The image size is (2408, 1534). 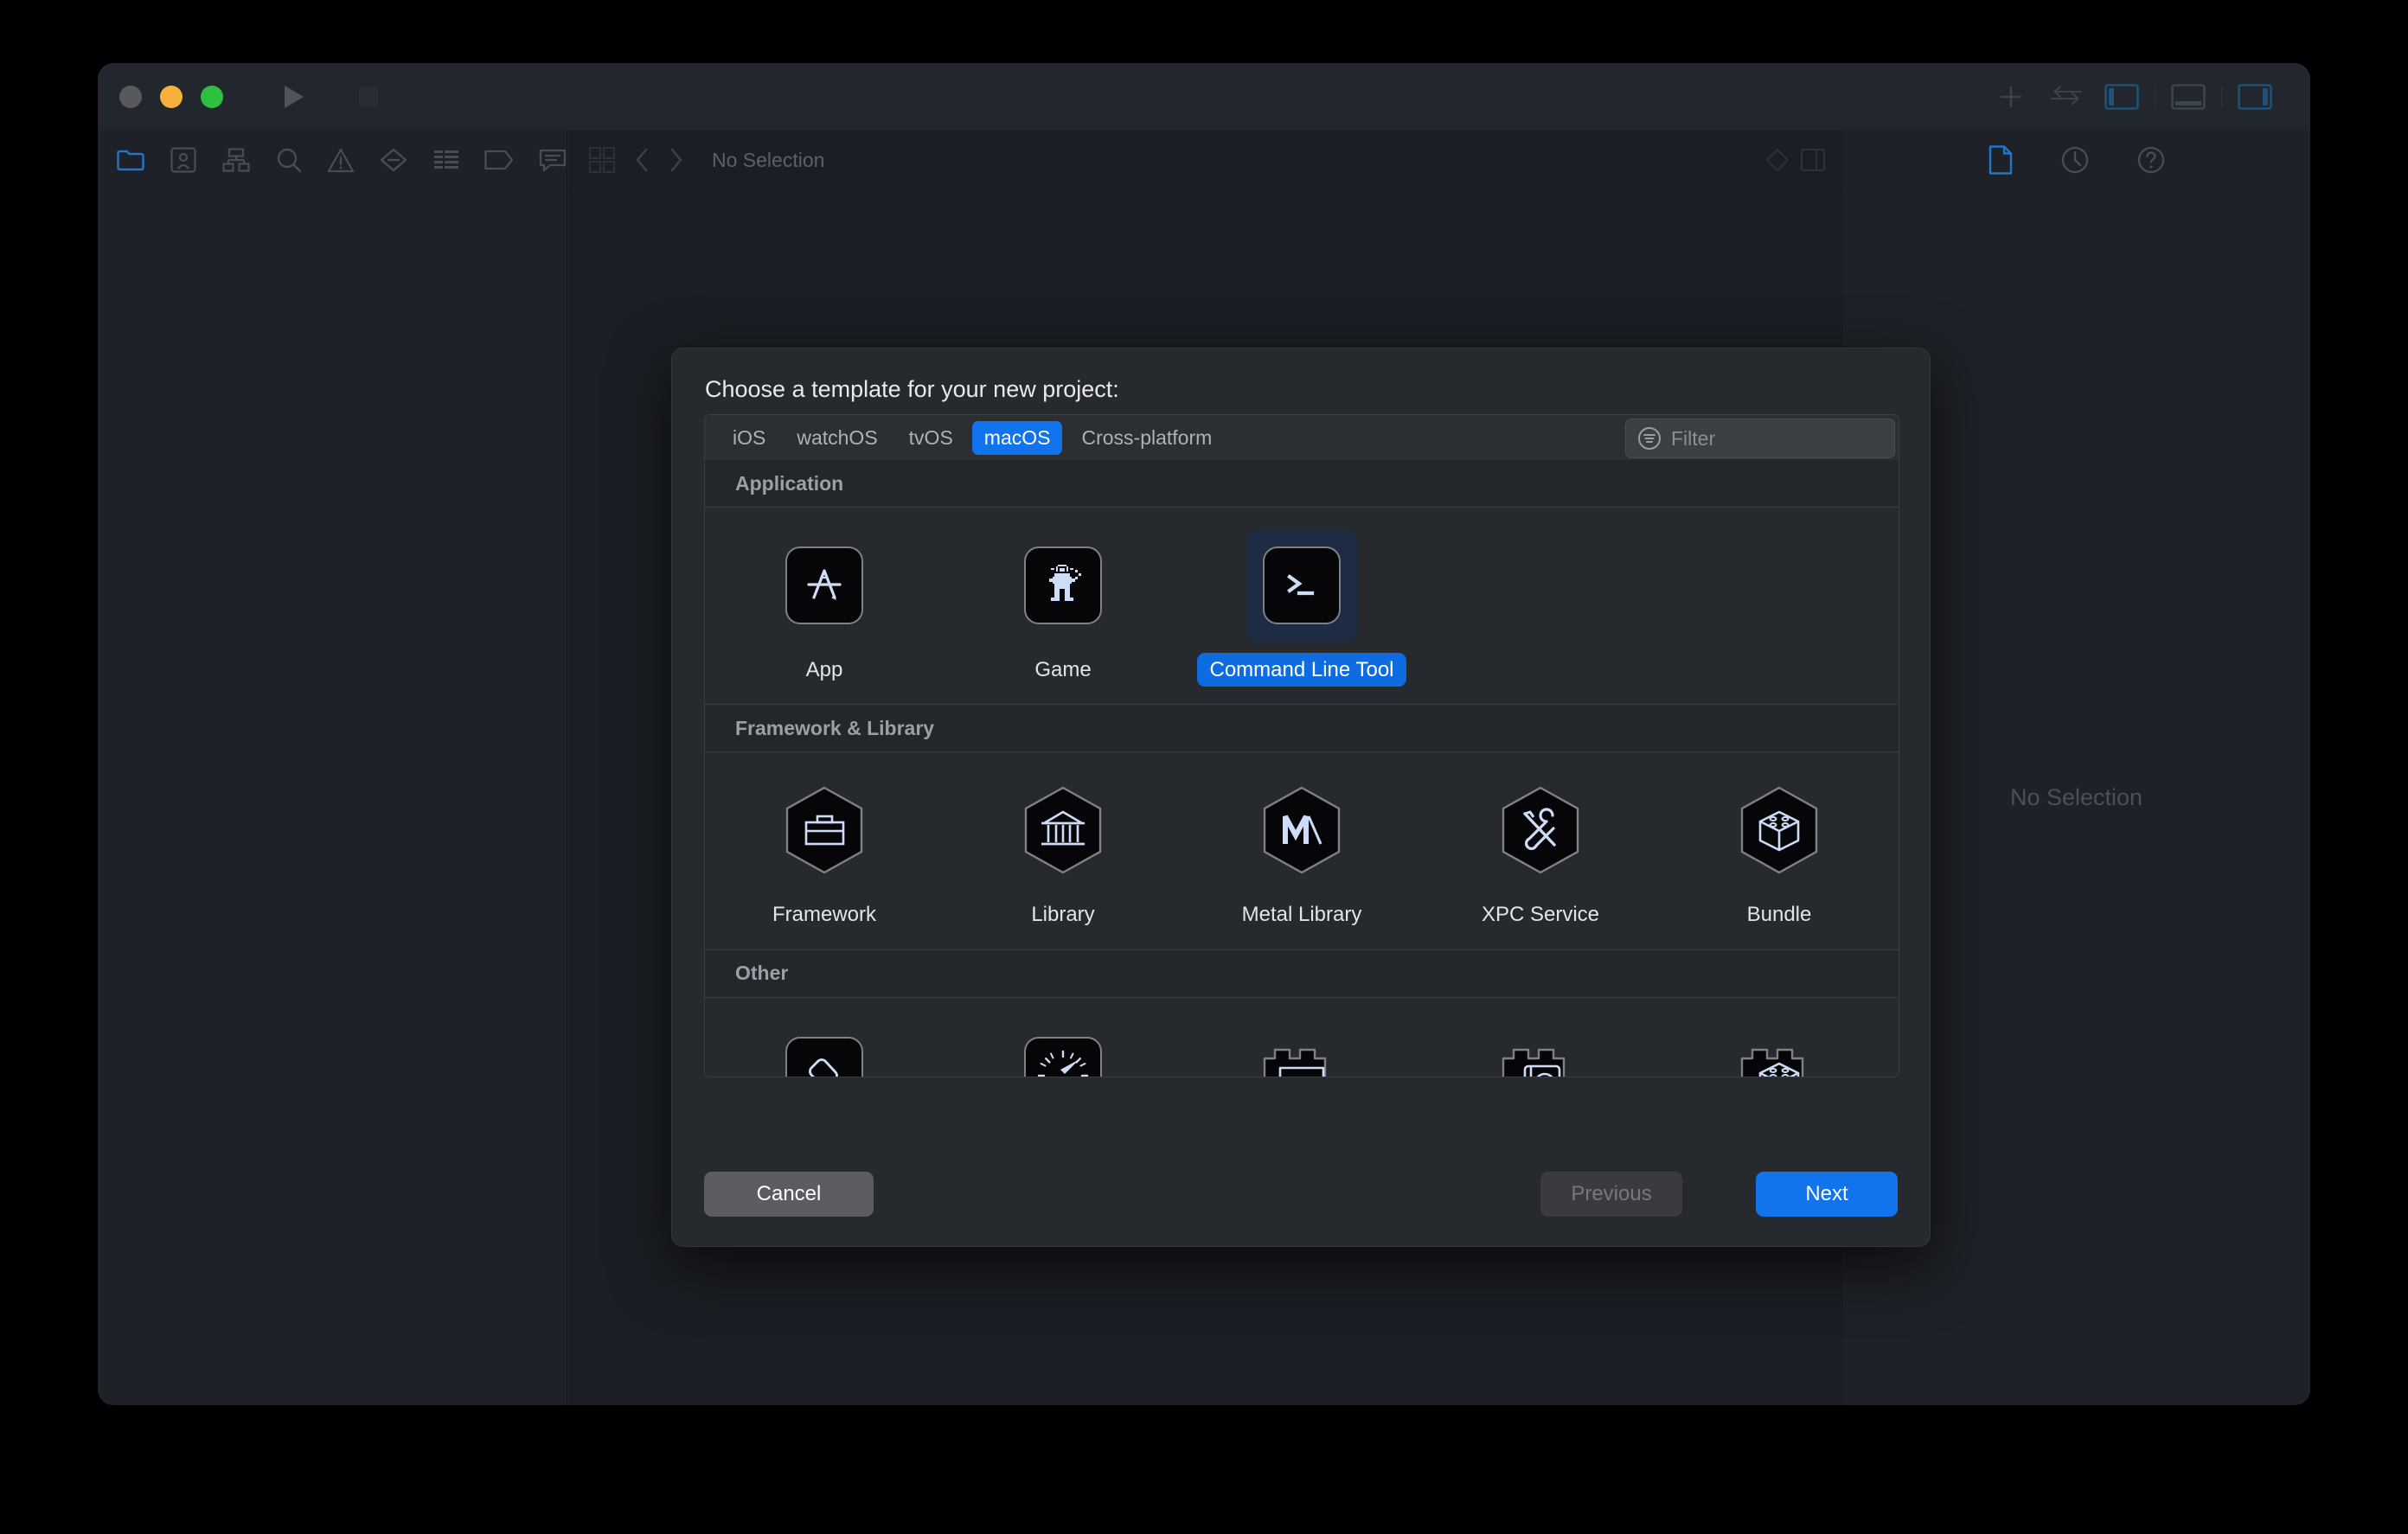 What do you see at coordinates (2001, 160) in the screenshot?
I see `file-inspector-icon` at bounding box center [2001, 160].